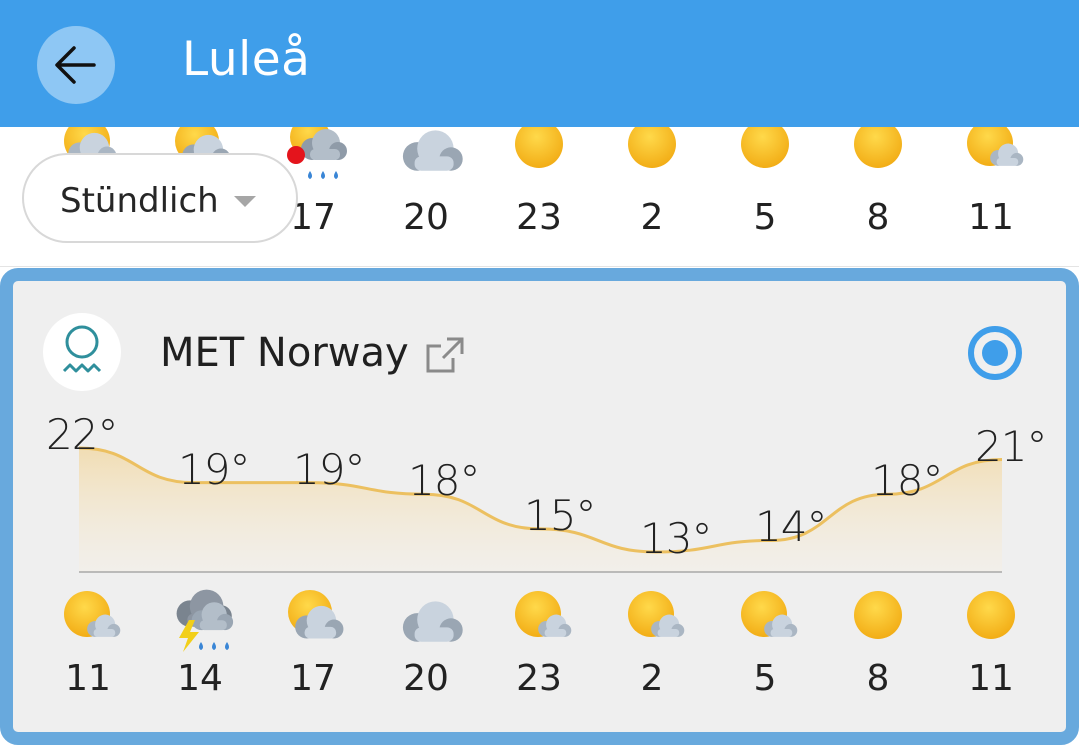 The image size is (1079, 745). I want to click on bottom-forecast-item: 2, so click(652, 650).